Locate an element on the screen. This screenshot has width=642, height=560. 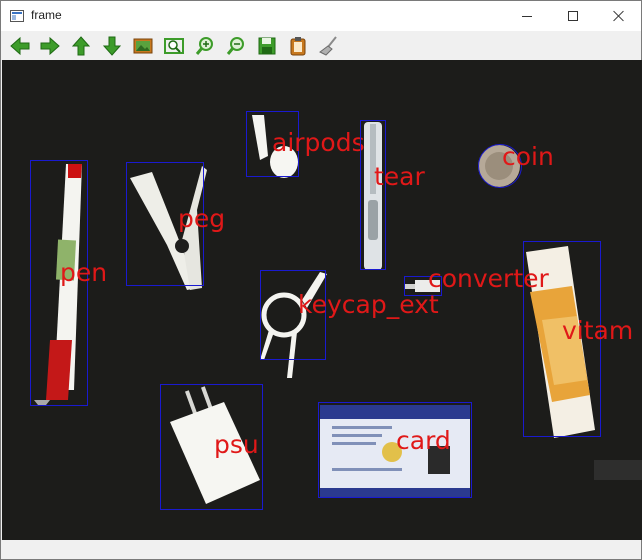
clipboard-icon is located at coordinates (298, 46).